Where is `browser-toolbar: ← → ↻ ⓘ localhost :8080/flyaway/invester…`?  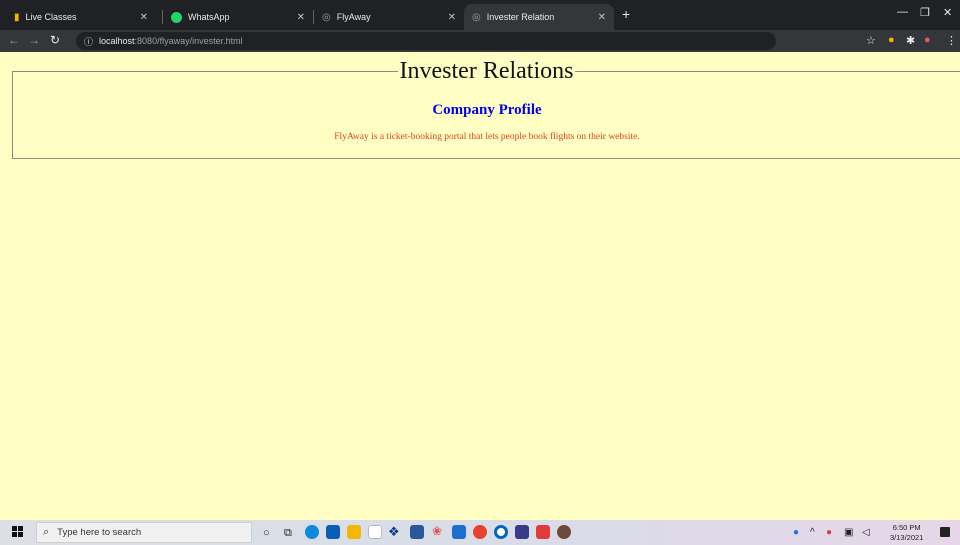
browser-toolbar: ← → ↻ ⓘ localhost :8080/flyaway/invester… is located at coordinates (480, 41).